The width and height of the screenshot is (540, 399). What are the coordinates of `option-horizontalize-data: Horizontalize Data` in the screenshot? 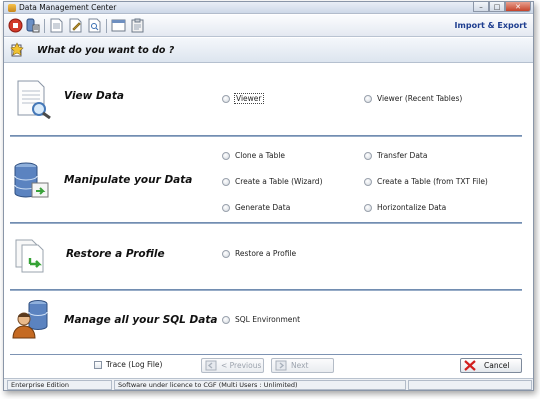 It's located at (405, 207).